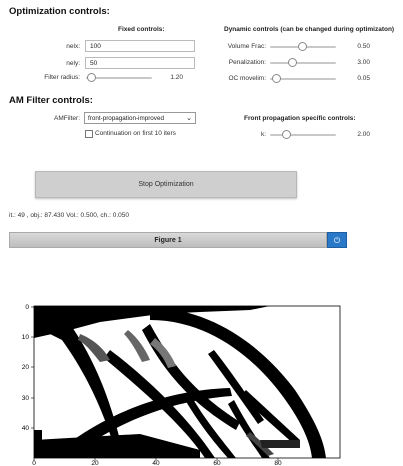  What do you see at coordinates (363, 78) in the screenshot?
I see `oc-movelim-value: 0.05` at bounding box center [363, 78].